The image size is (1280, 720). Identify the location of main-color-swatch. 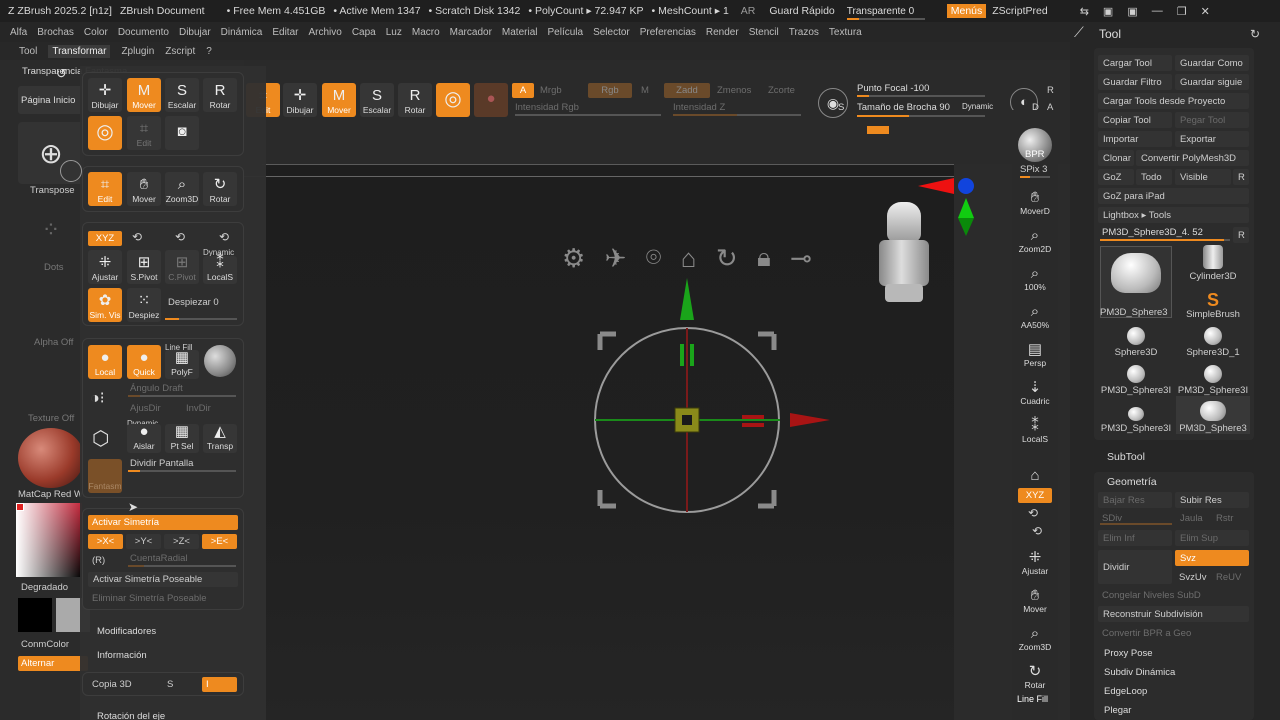
(35, 615).